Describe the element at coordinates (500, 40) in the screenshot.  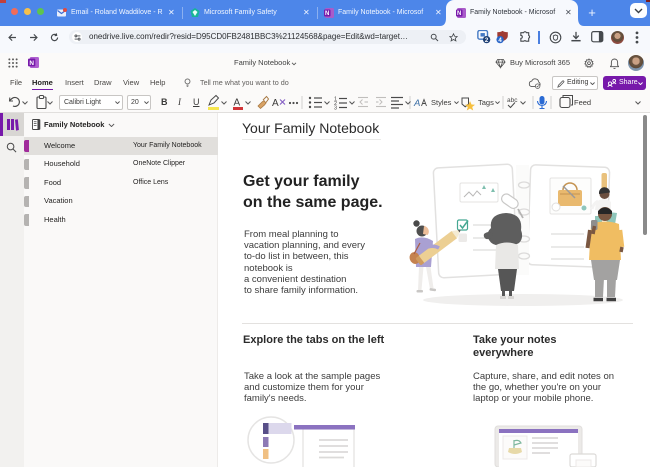
I see `svg-text: 4` at that location.